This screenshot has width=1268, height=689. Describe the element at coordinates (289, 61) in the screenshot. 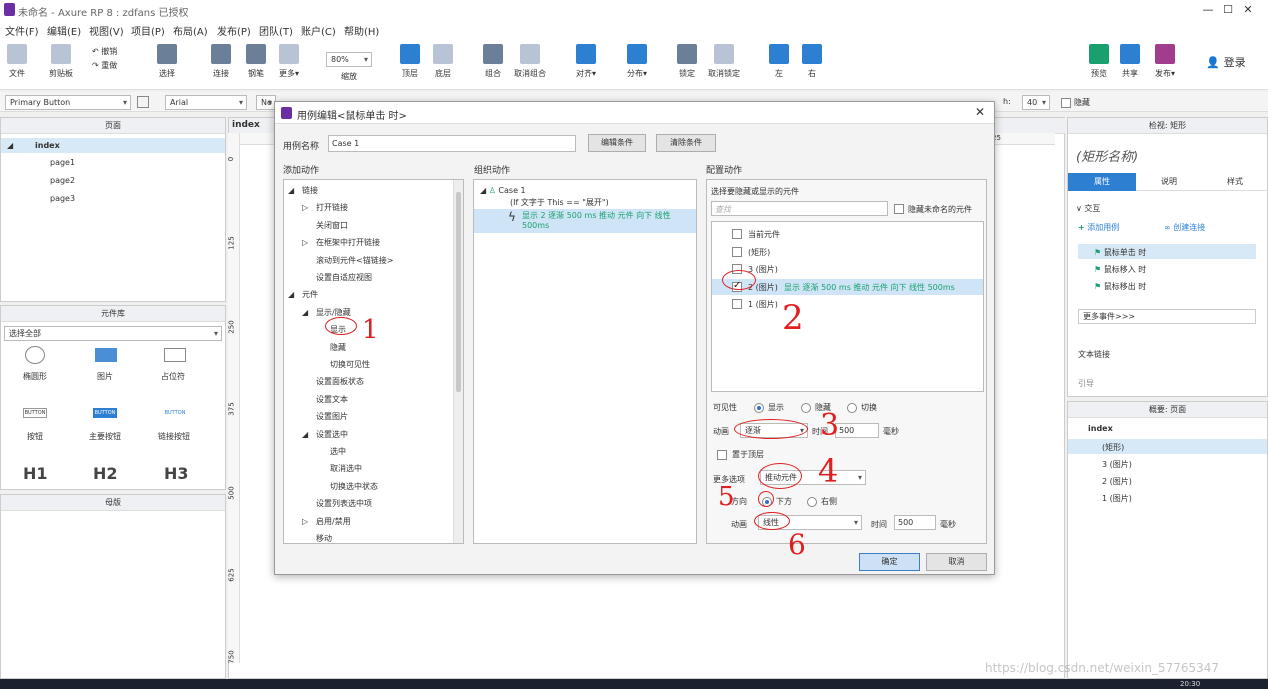

I see `more-tool: 更多▾` at that location.